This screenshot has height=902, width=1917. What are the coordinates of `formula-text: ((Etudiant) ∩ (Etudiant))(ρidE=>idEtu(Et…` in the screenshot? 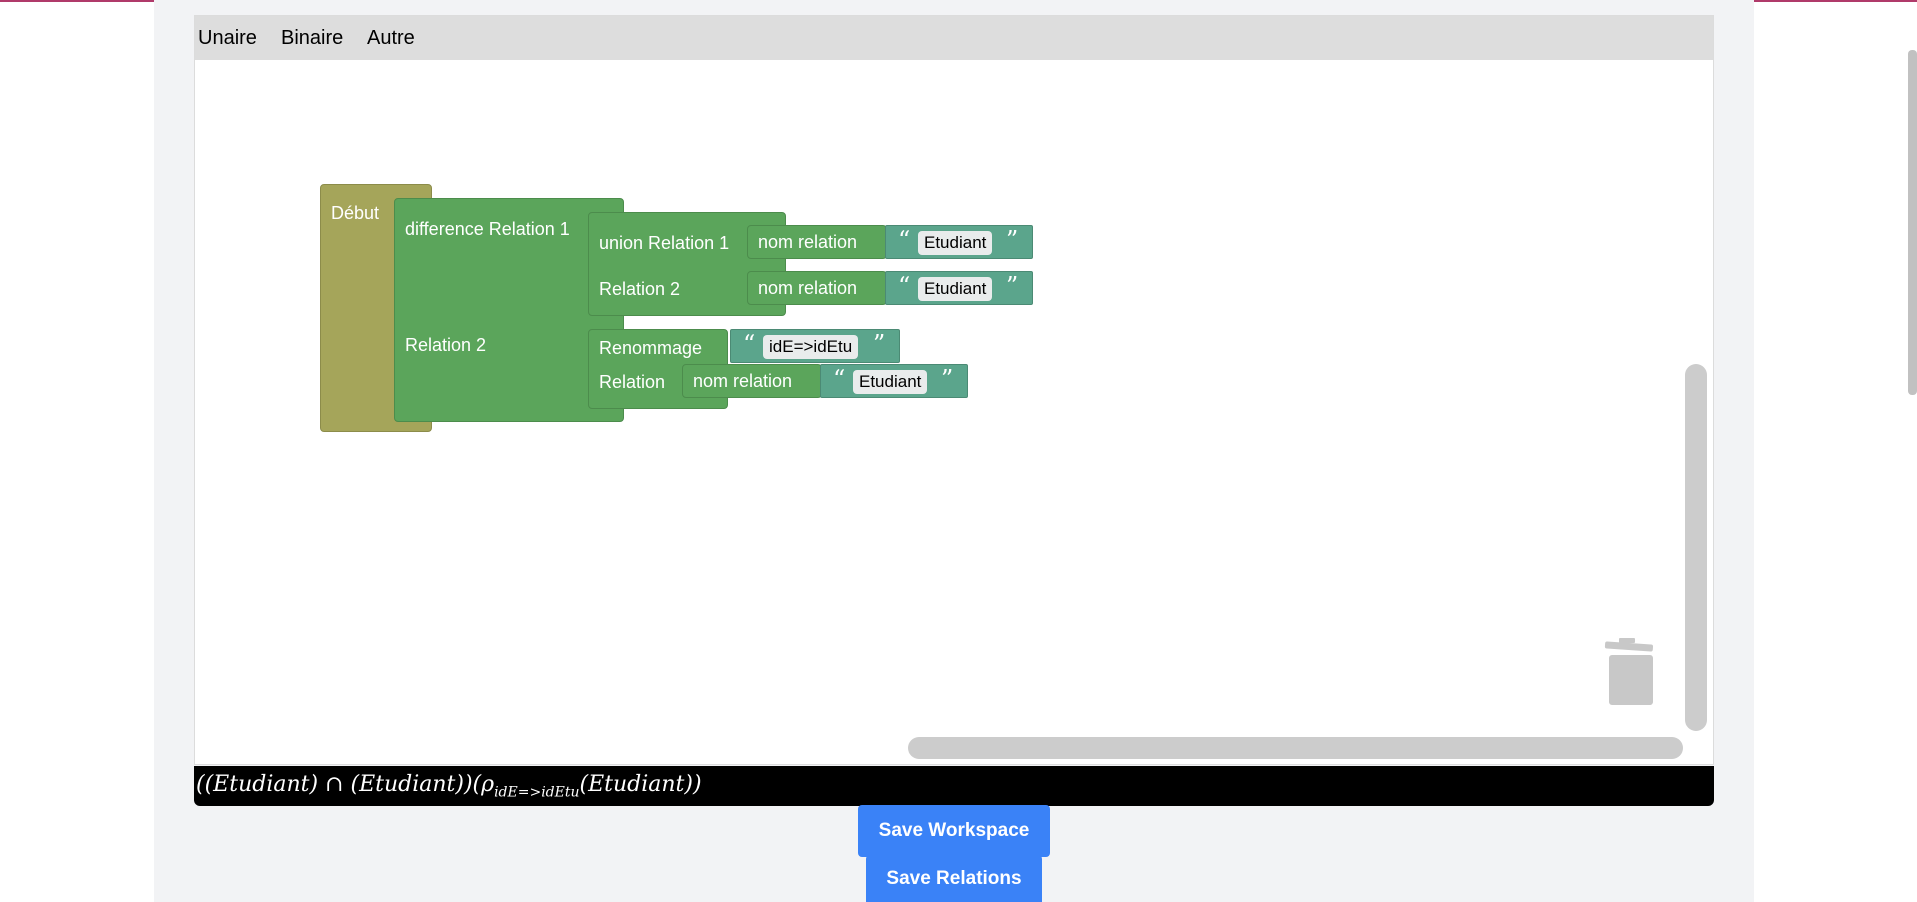 It's located at (449, 786).